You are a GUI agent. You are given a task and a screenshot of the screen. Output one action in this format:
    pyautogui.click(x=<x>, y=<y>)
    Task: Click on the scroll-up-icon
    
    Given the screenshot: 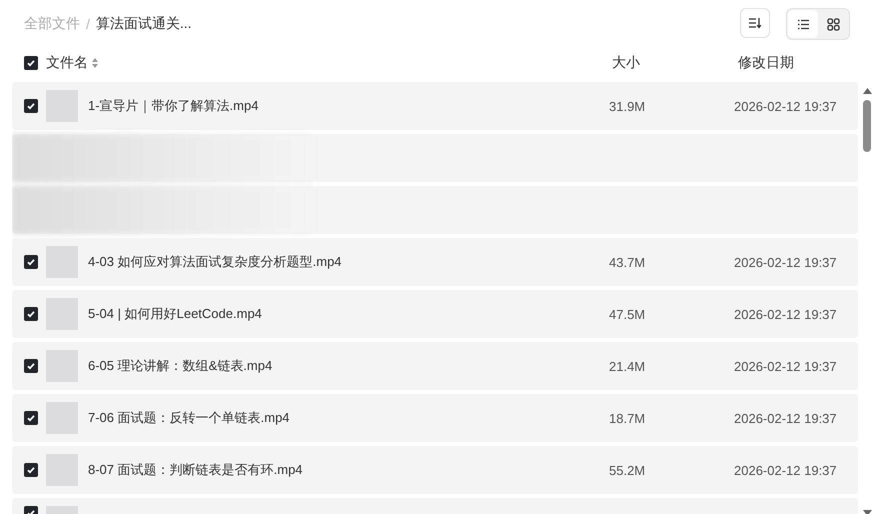 What is the action you would take?
    pyautogui.click(x=867, y=91)
    